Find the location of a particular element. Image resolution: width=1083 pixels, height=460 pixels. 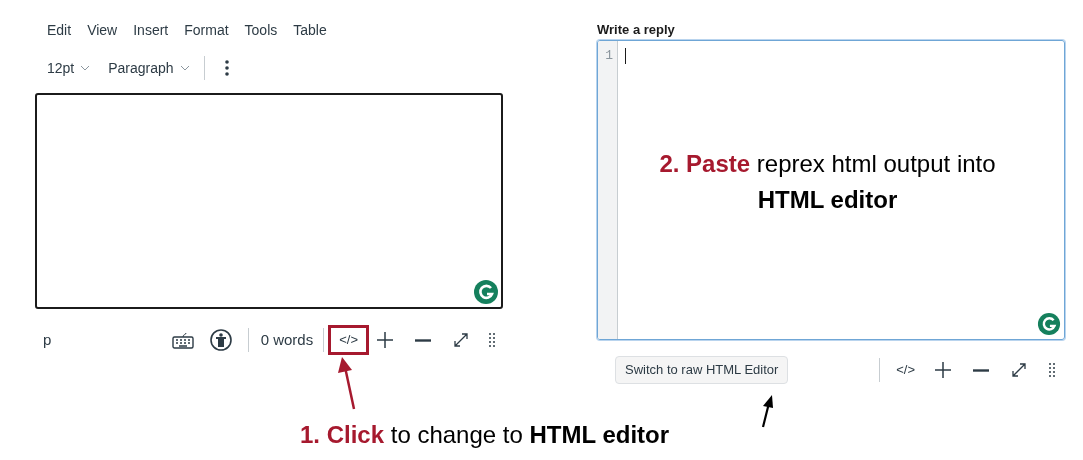

element-path: p is located at coordinates (47, 340).